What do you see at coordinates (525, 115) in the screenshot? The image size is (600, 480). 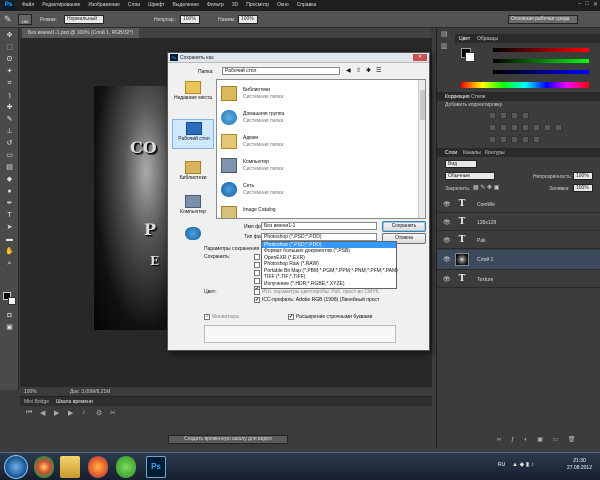 I see `exposure-icon` at bounding box center [525, 115].